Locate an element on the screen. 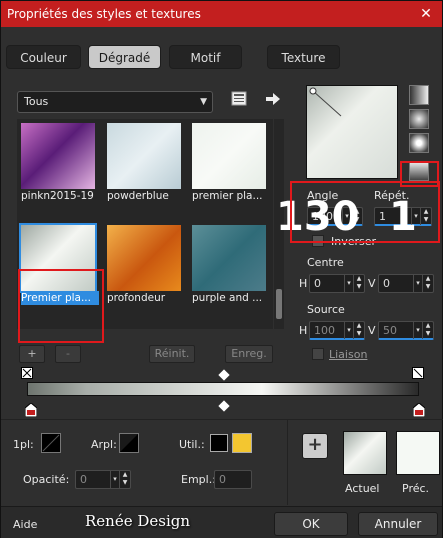 This screenshot has height=538, width=443. gradient-swatch: profondeur is located at coordinates (144, 264).